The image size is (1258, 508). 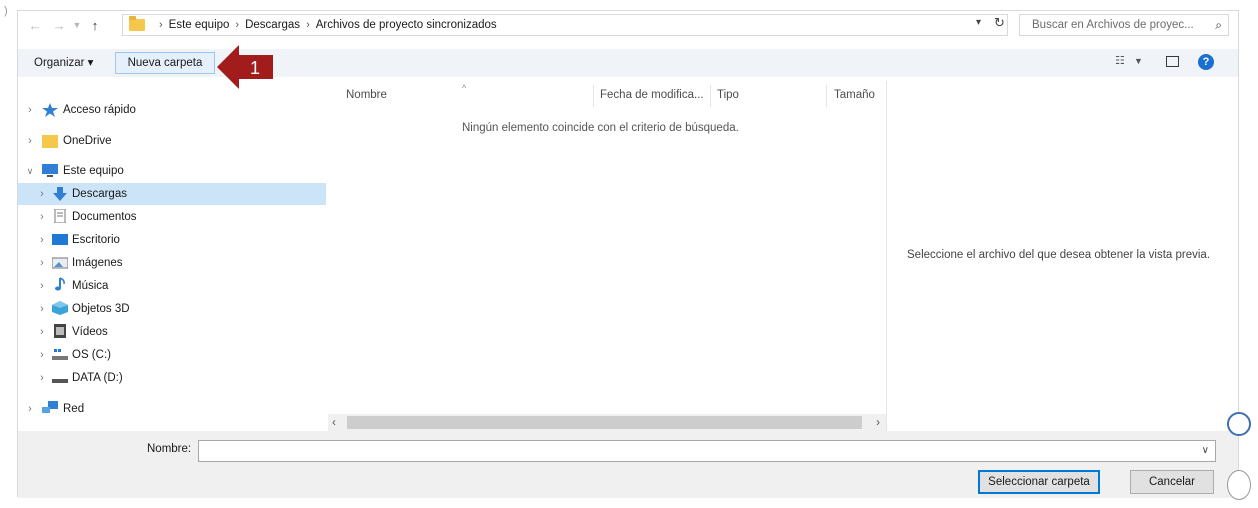 I want to click on star-icon, so click(x=50, y=110).